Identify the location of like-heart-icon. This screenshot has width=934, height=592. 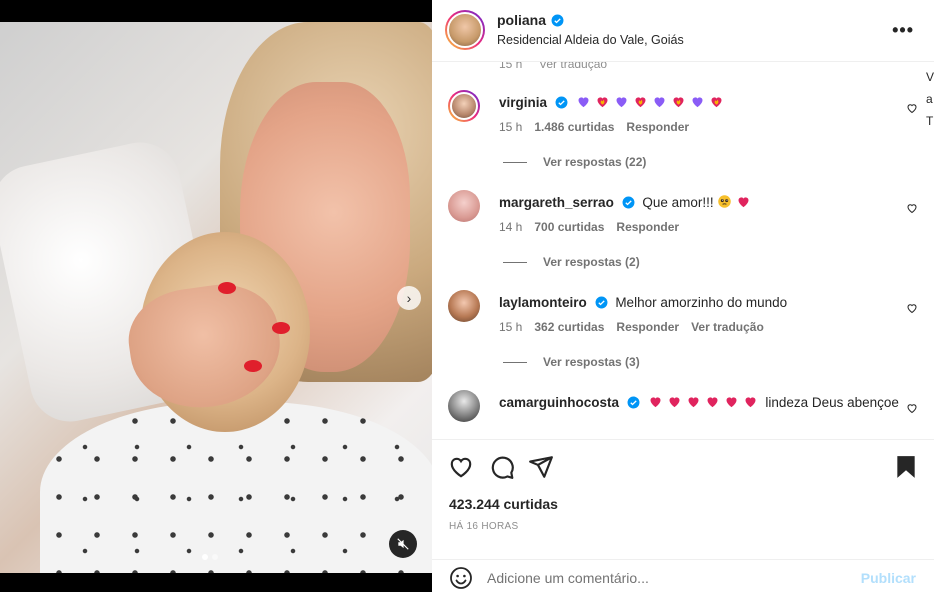
(461, 467).